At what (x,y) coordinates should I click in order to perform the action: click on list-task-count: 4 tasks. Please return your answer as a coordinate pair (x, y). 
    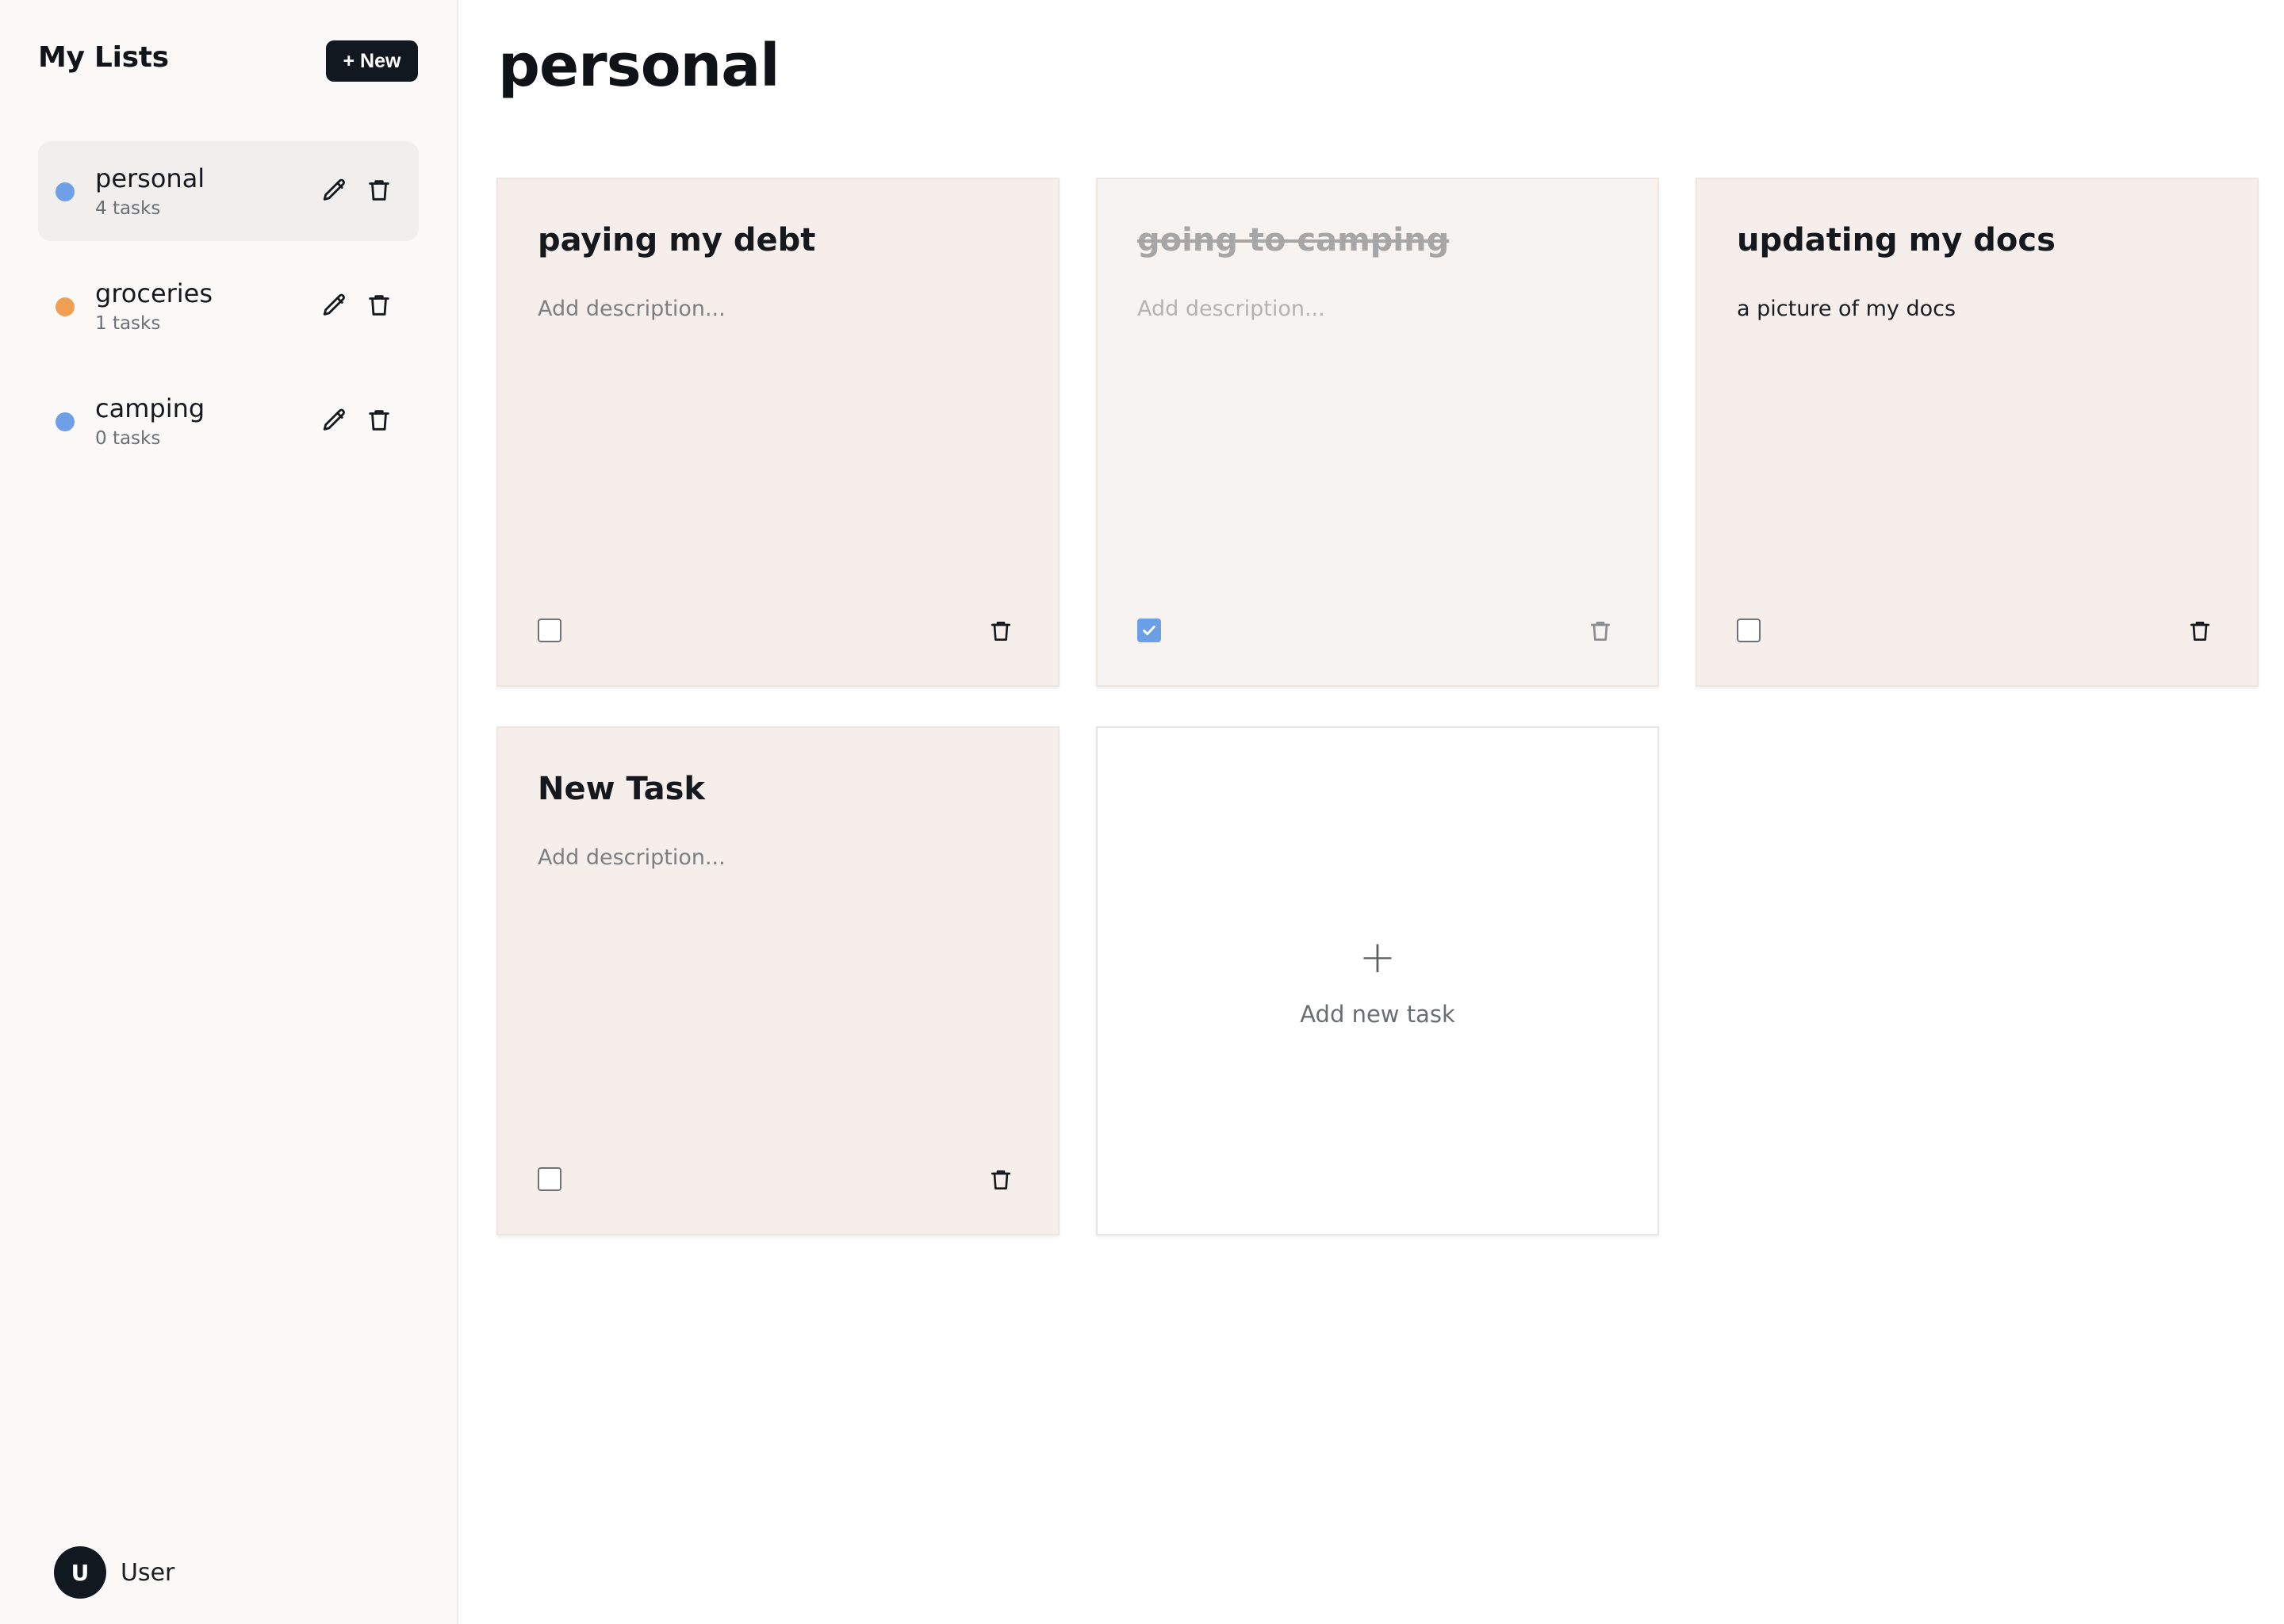
    Looking at the image, I should click on (128, 208).